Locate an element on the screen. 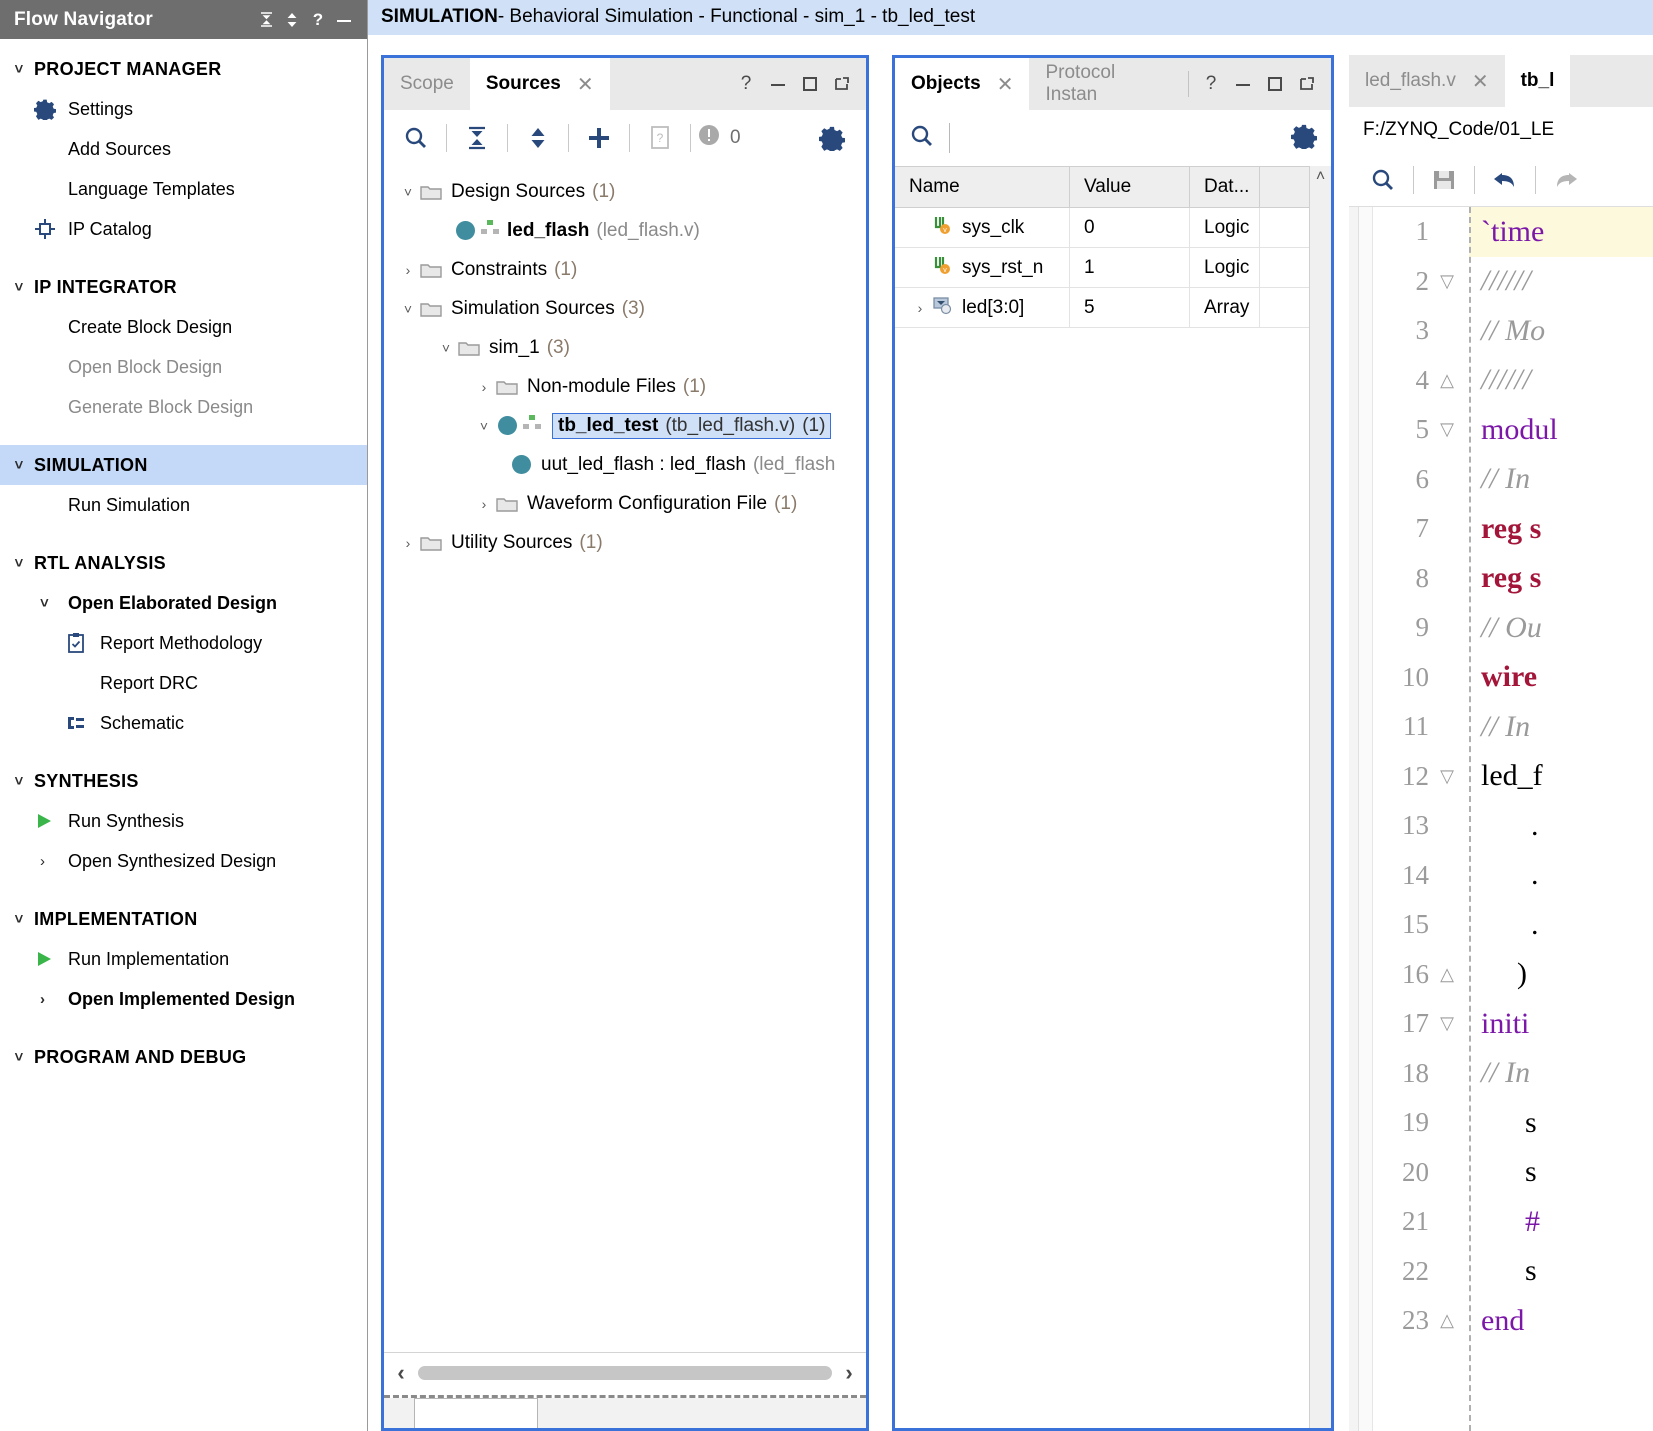  tab-protocol-instances: Protocol Instan is located at coordinates (1105, 84).